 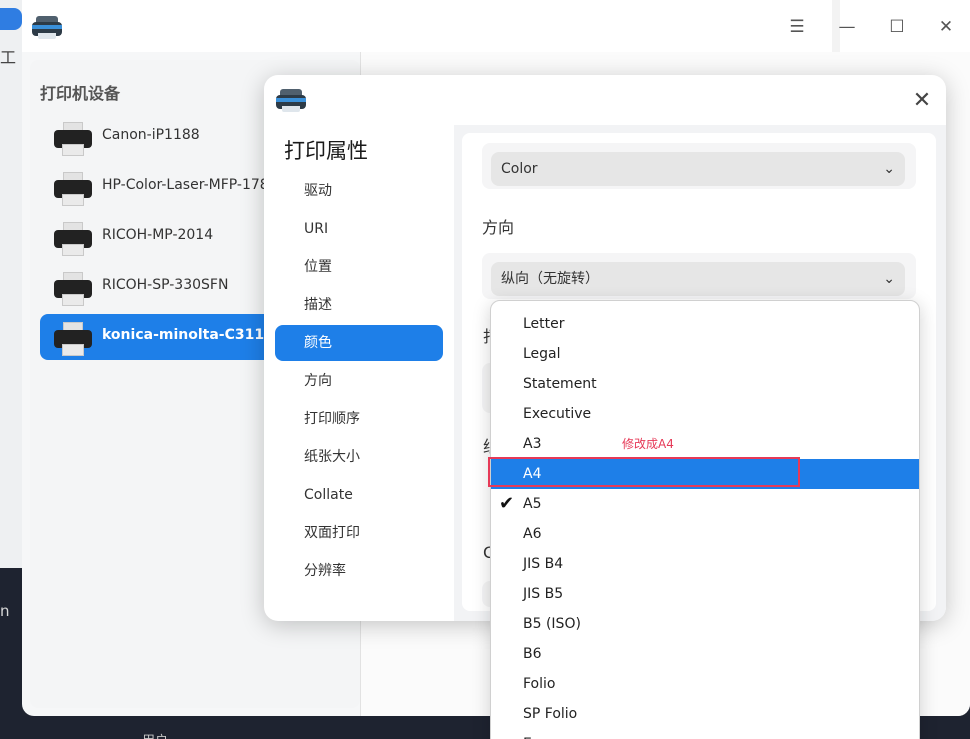 What do you see at coordinates (188, 185) in the screenshot?
I see `printer-name: HP-Color-Laser-MFP-178-` at bounding box center [188, 185].